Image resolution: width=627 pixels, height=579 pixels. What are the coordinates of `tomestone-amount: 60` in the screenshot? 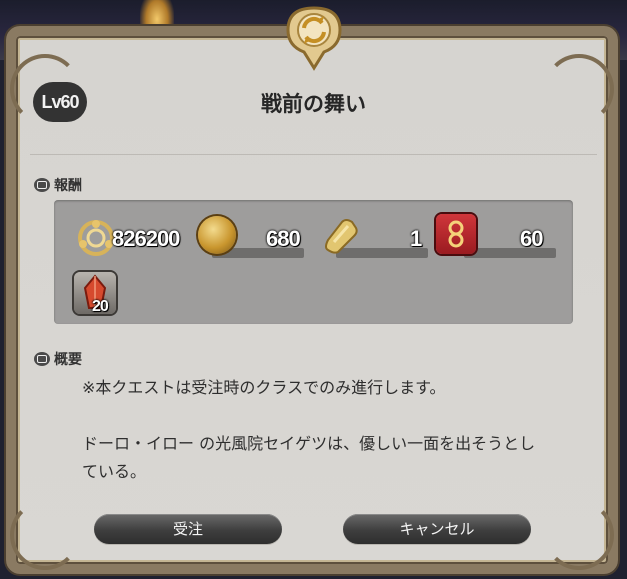 It's located at (532, 238).